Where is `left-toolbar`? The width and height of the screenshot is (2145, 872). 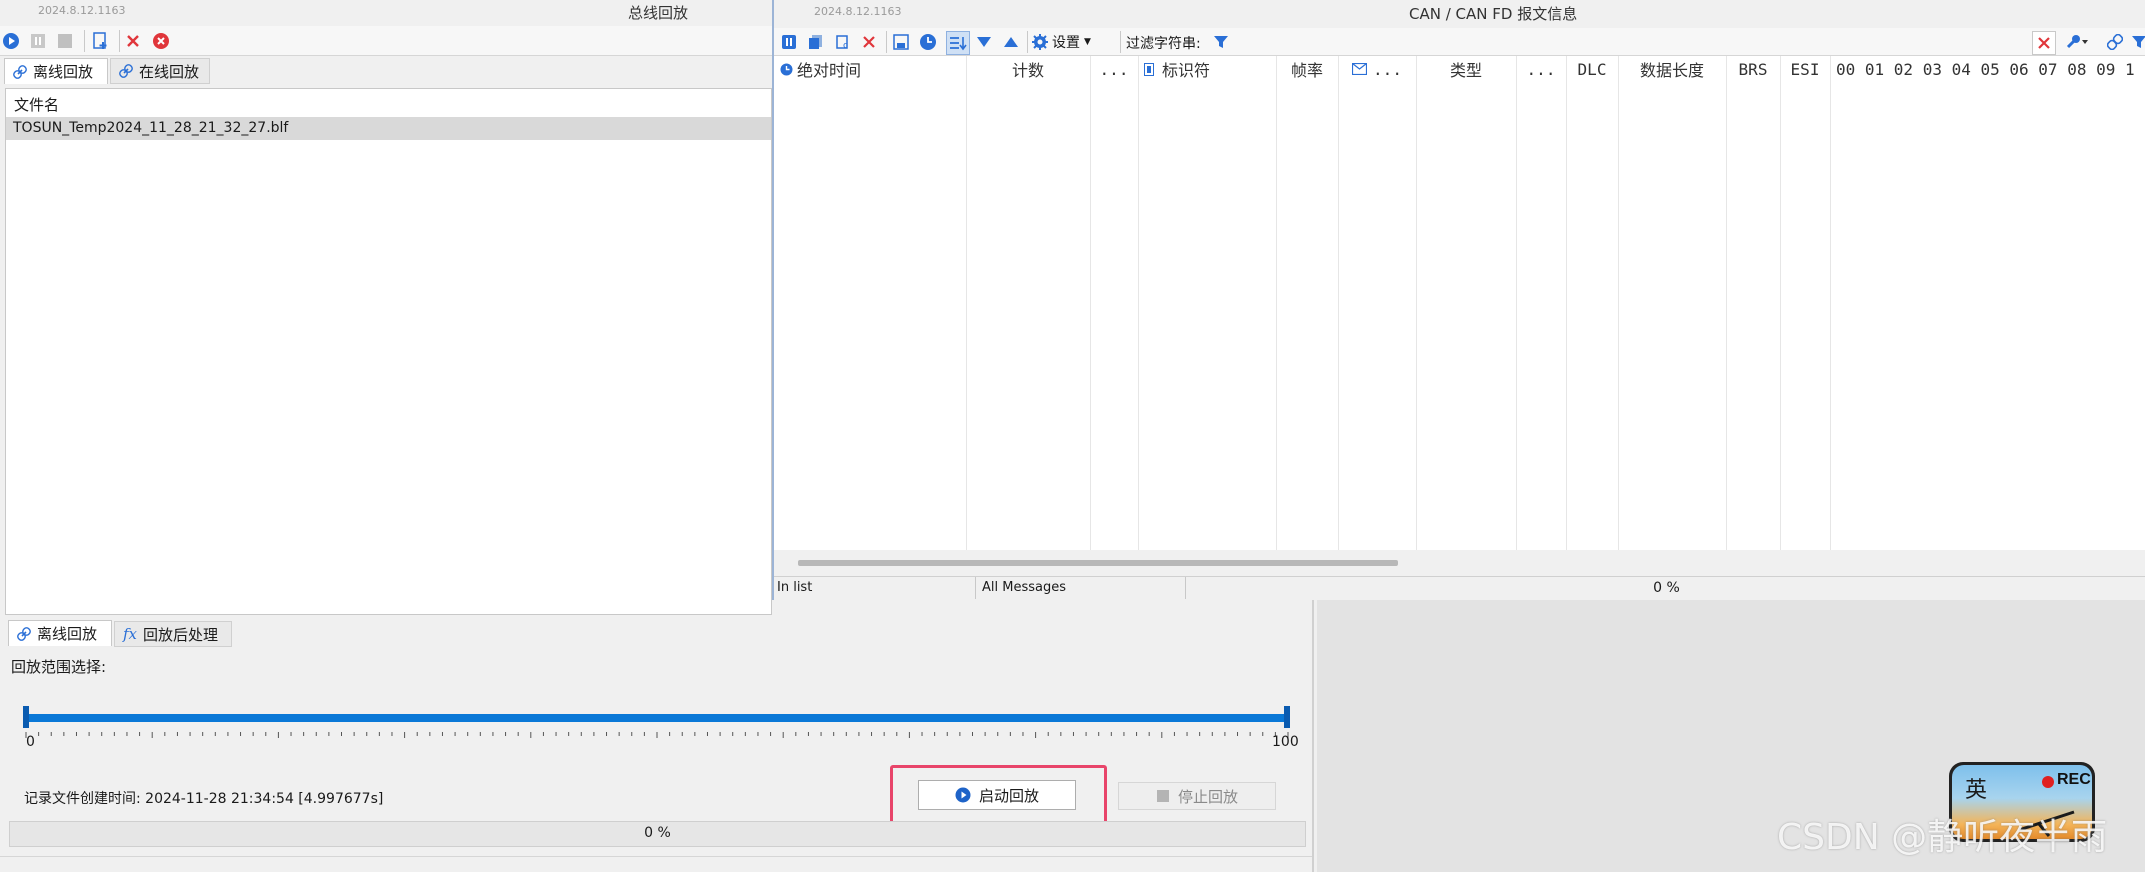 left-toolbar is located at coordinates (386, 41).